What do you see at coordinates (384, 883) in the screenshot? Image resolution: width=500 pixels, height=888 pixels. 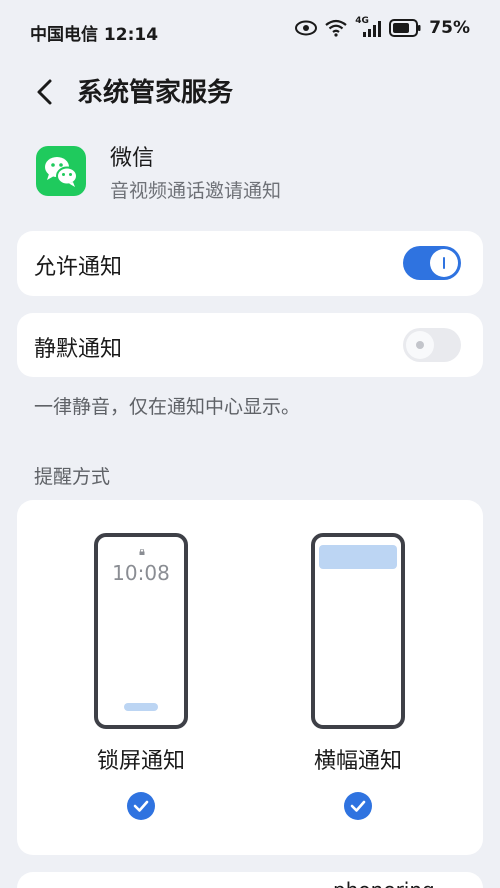 I see `ringtone-value: phonering` at bounding box center [384, 883].